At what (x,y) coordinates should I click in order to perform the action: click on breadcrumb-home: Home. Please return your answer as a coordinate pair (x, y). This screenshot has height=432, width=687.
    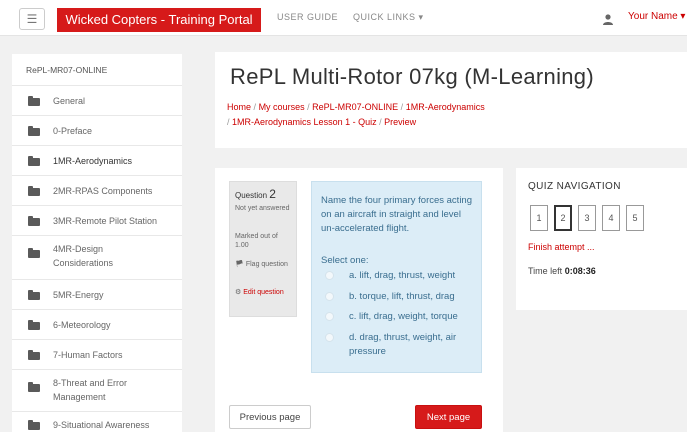
    Looking at the image, I should click on (239, 107).